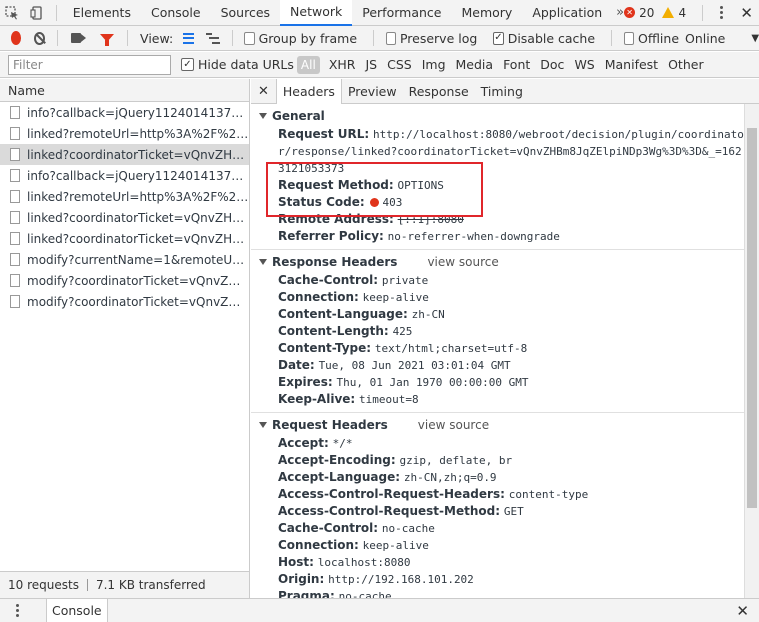 The image size is (759, 622). I want to click on request-name: linked?coordinatorTicket=vQnvZHBm8JqZ, so click(138, 154).